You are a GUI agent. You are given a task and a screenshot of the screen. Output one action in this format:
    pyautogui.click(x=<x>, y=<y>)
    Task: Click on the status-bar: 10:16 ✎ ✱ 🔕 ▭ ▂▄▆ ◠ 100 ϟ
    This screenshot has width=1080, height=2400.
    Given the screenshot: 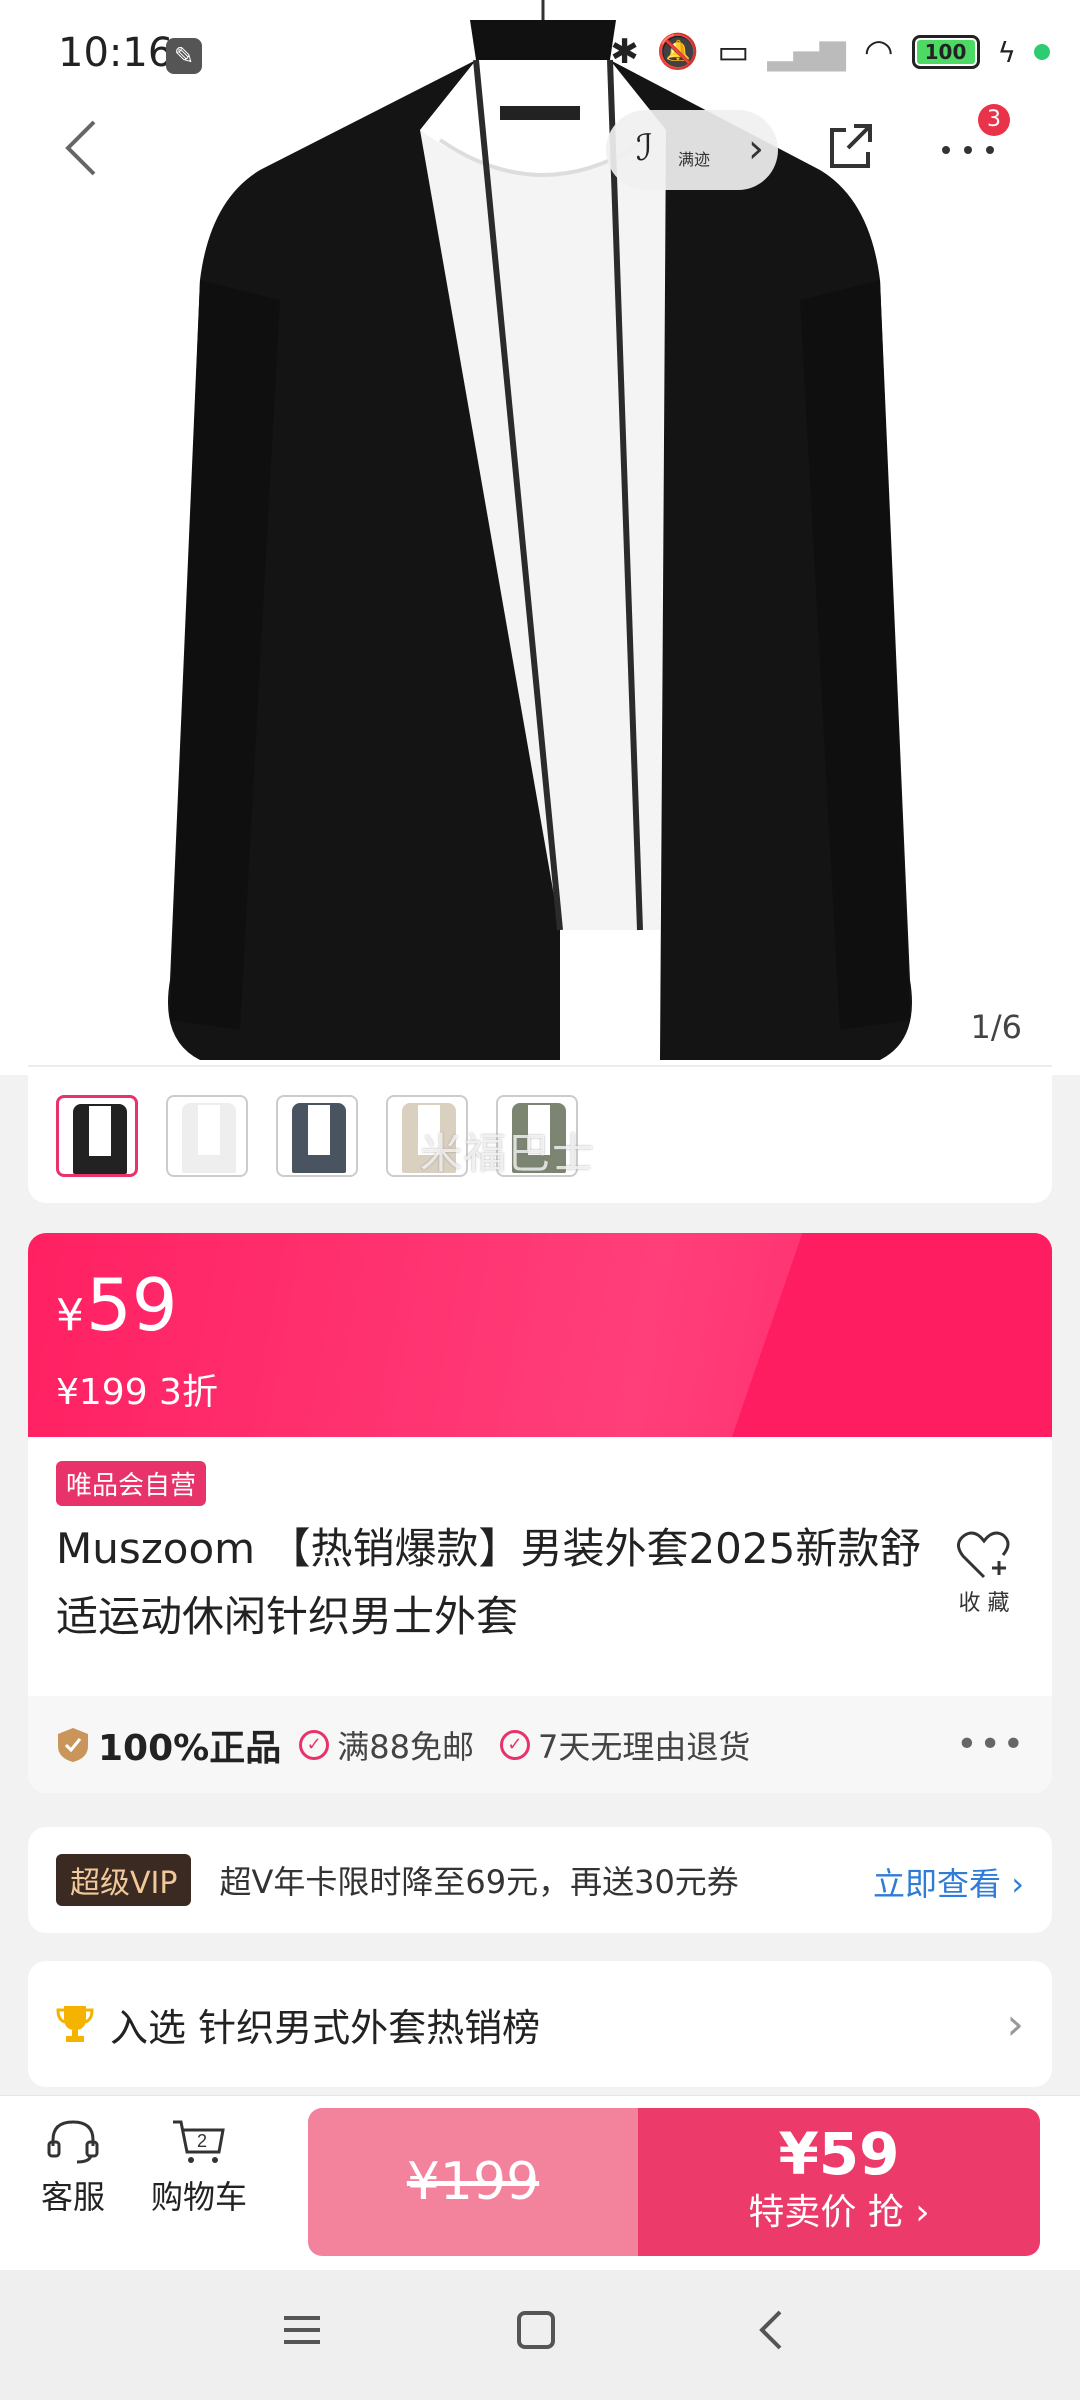 What is the action you would take?
    pyautogui.click(x=540, y=55)
    